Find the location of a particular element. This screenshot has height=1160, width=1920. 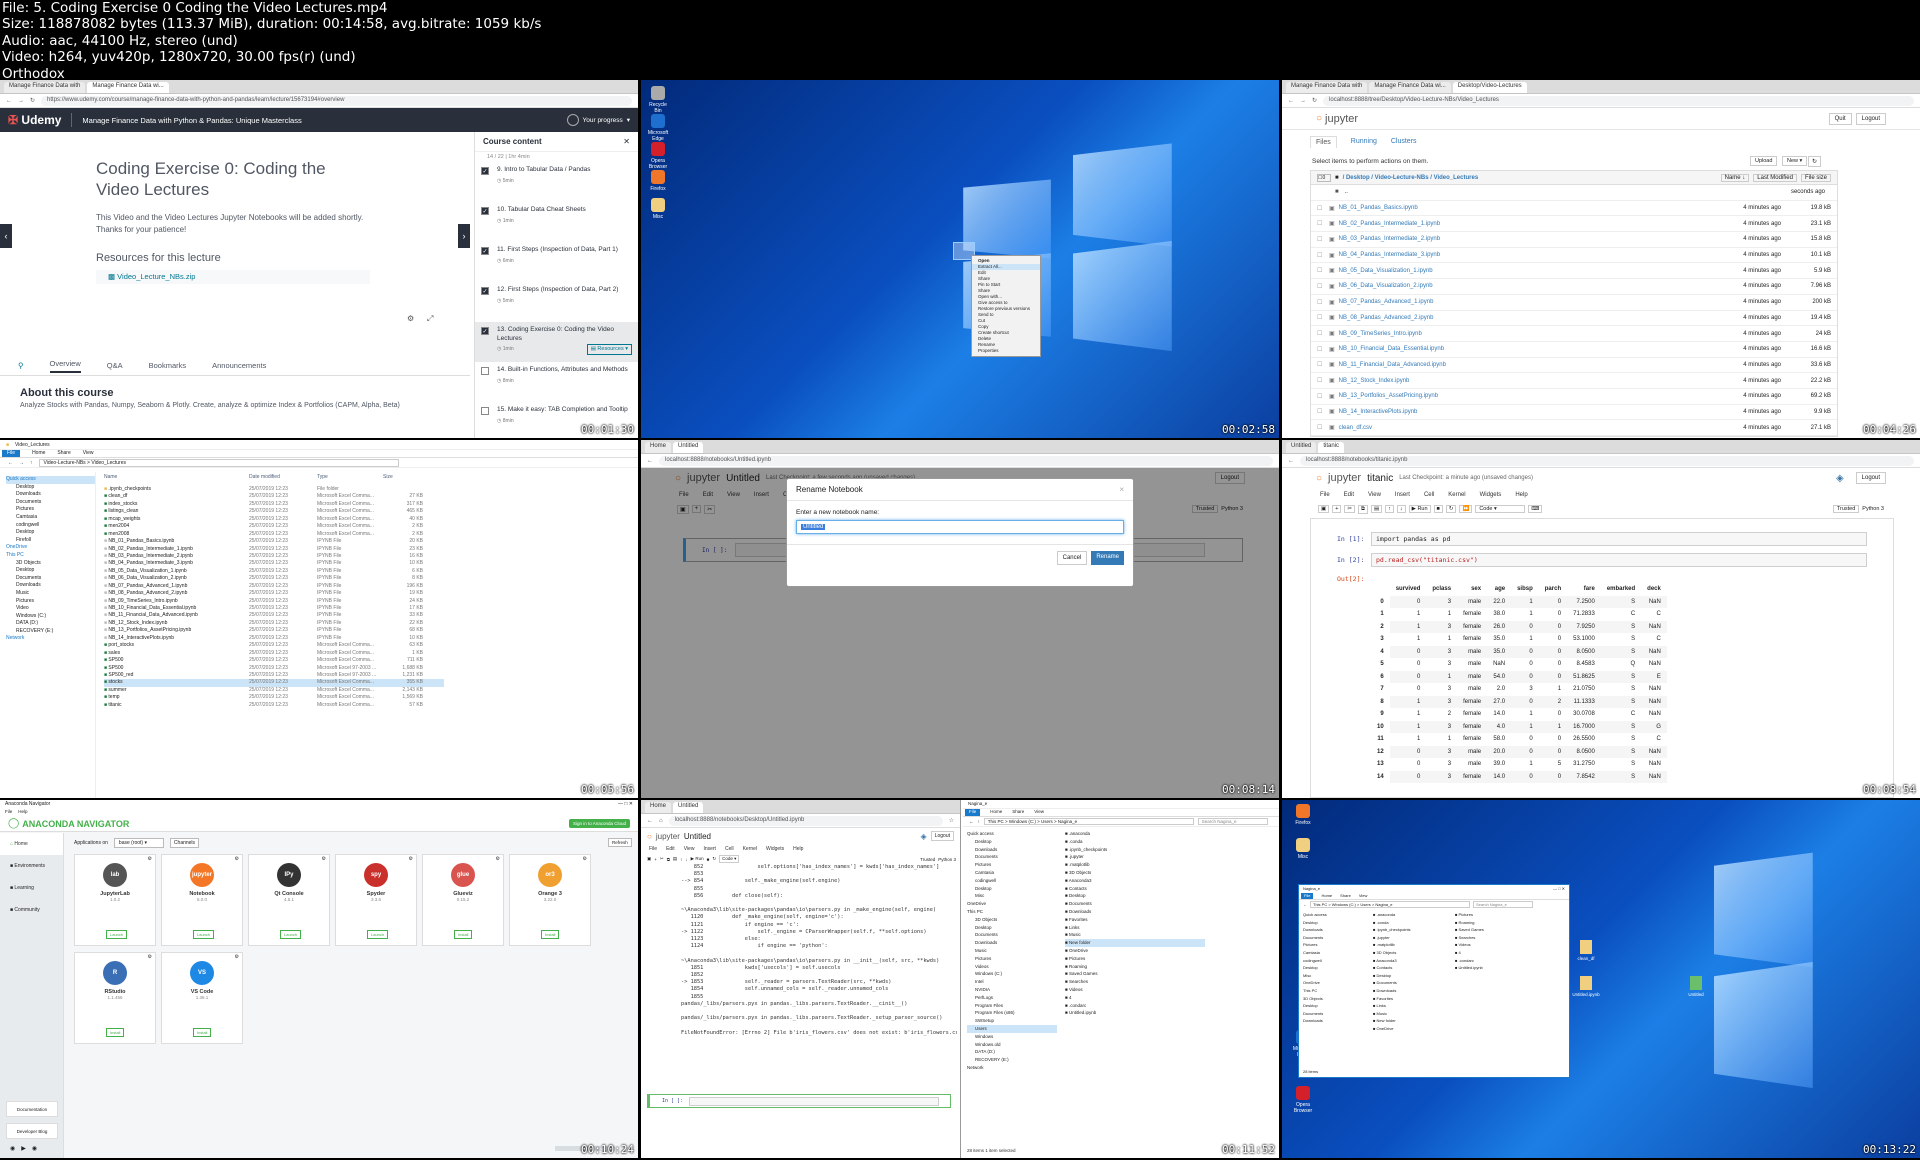

save-icon: ▣ is located at coordinates (649, 859).